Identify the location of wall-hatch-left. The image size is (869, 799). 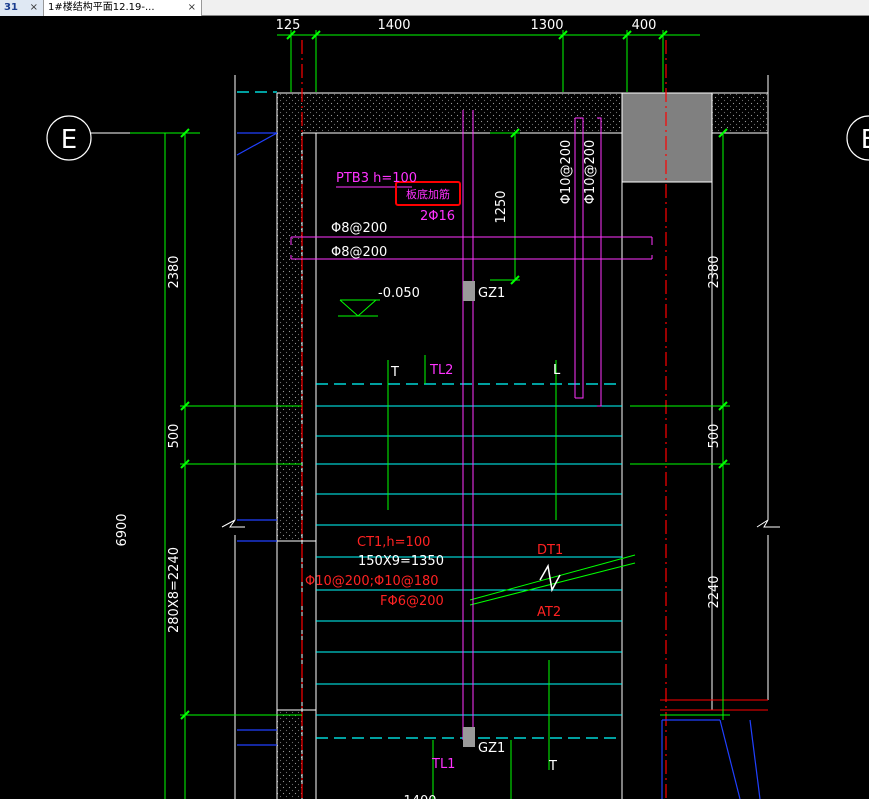
(289, 466).